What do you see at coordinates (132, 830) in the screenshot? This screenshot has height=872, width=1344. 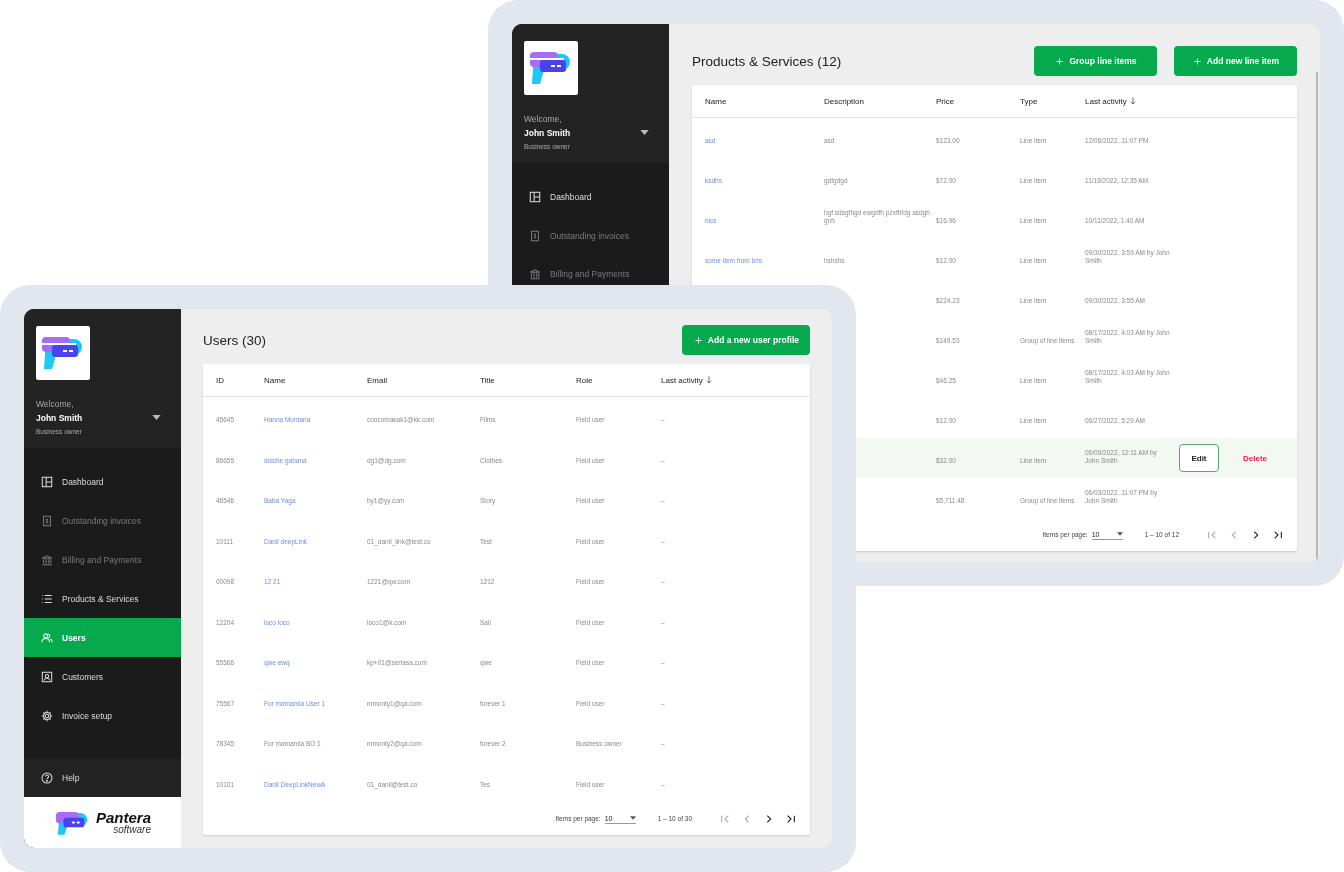 I see `brand-tagline: software` at bounding box center [132, 830].